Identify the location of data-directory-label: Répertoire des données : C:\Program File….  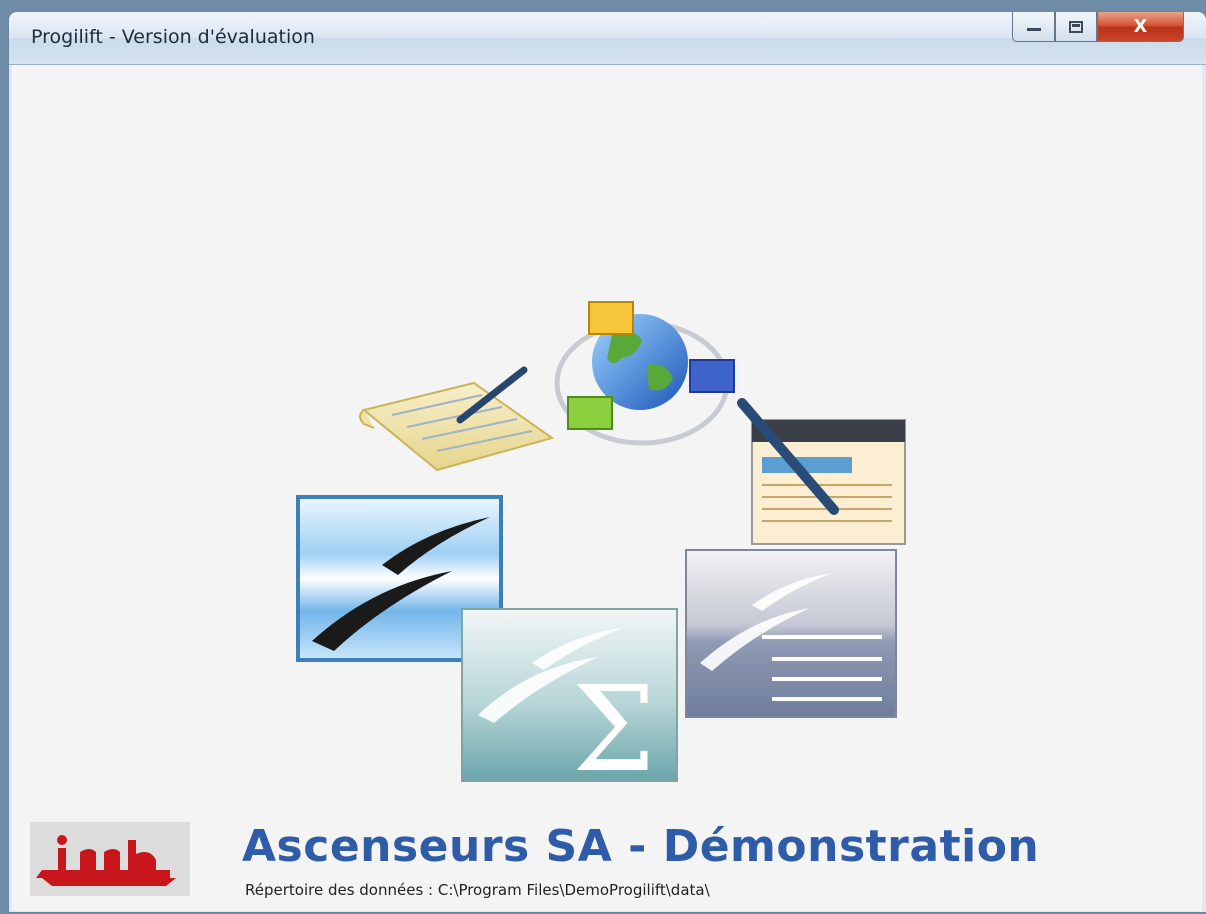
(477, 890).